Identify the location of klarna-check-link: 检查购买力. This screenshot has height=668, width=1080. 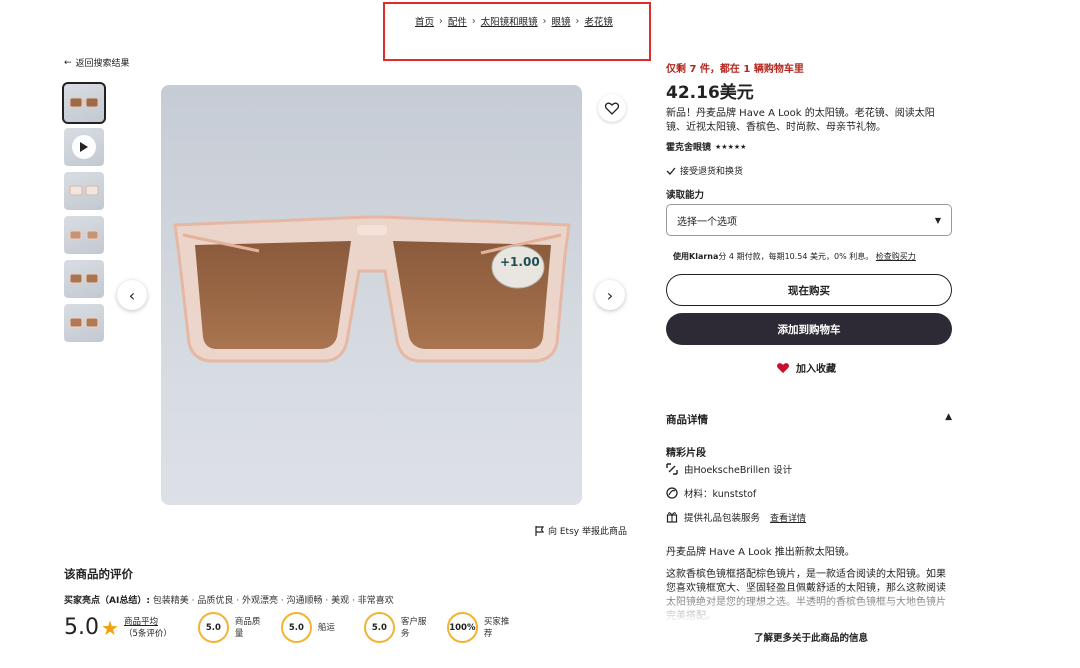
(896, 256).